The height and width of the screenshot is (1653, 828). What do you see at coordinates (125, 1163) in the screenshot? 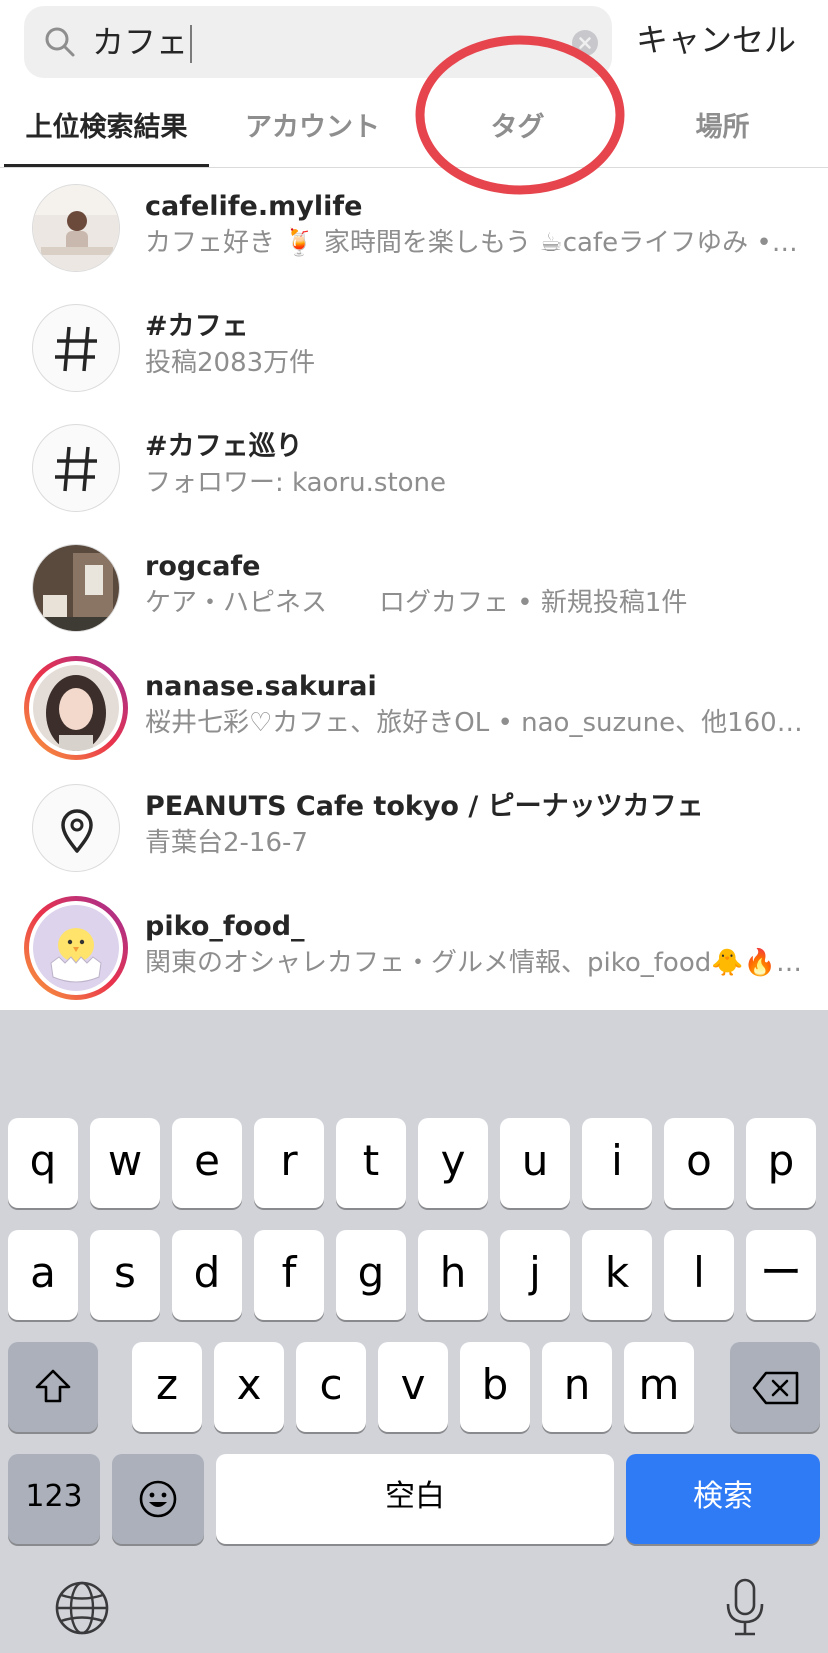
I see `key-w: w` at bounding box center [125, 1163].